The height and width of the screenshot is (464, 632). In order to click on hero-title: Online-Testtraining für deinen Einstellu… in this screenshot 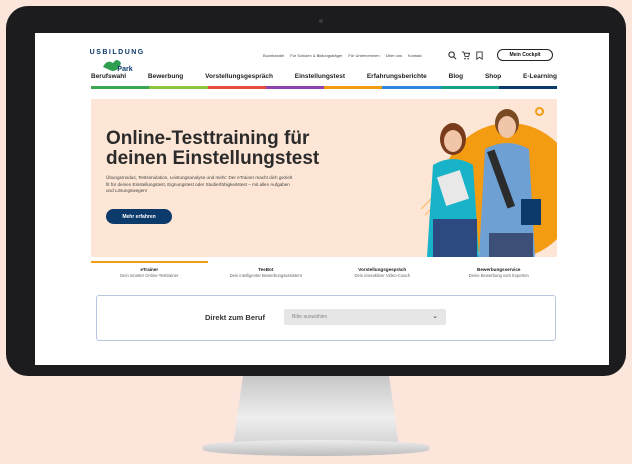, I will do `click(213, 148)`.